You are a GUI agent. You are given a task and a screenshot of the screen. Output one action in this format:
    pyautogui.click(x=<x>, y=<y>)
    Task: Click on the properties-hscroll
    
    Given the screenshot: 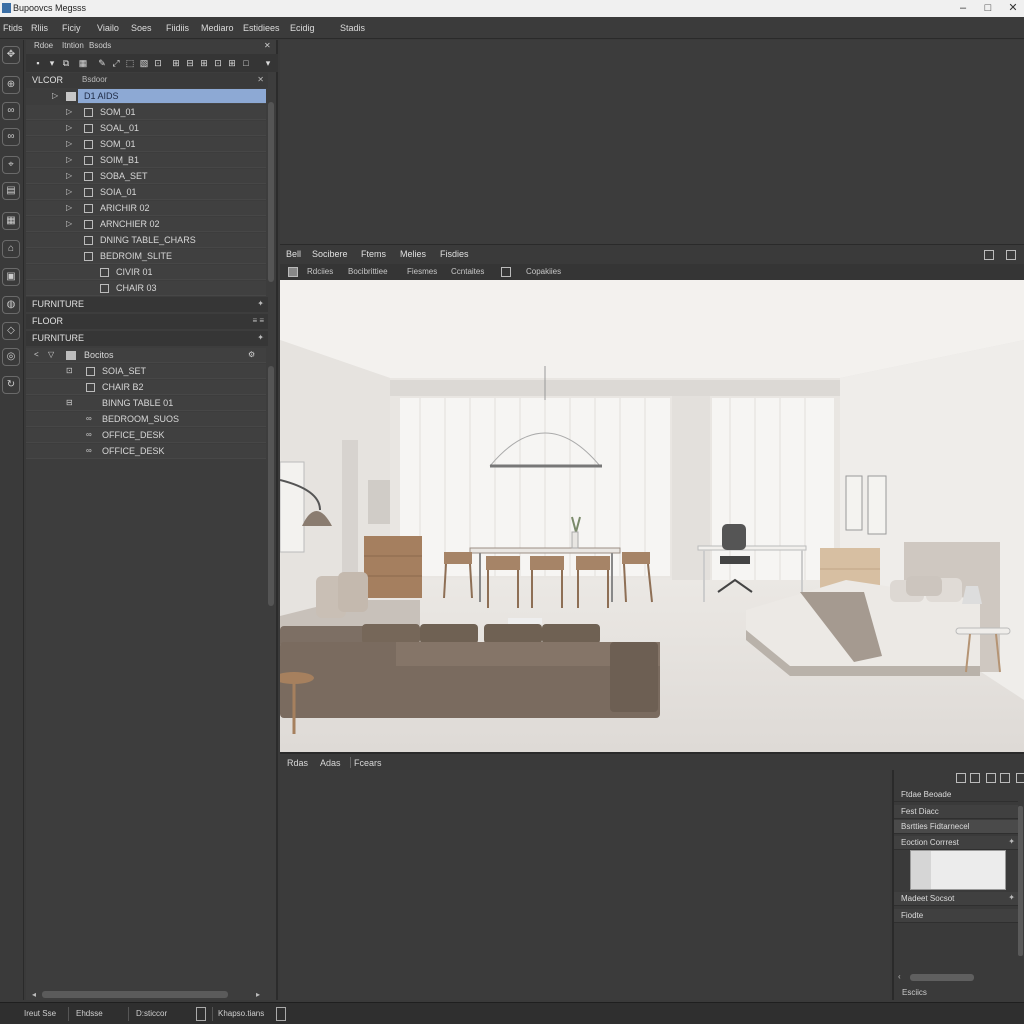 What is the action you would take?
    pyautogui.click(x=942, y=977)
    